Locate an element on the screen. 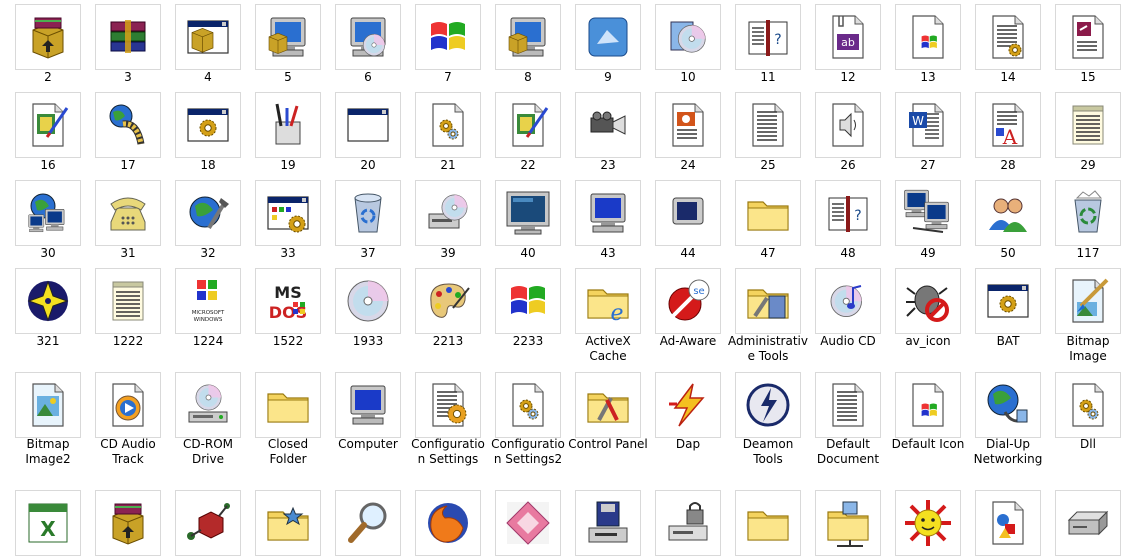  microsoft-windows-logo-icon: MICROSOFT WINDOWS is located at coordinates (208, 301).